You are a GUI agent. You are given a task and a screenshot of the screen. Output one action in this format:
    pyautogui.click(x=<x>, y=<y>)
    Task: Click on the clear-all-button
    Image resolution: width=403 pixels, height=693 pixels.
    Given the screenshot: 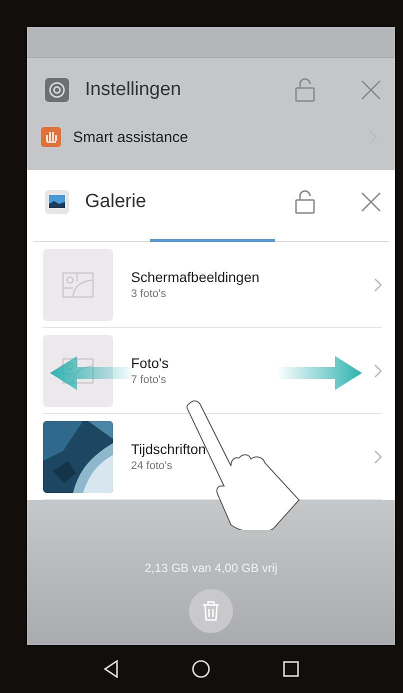 What is the action you would take?
    pyautogui.click(x=211, y=611)
    